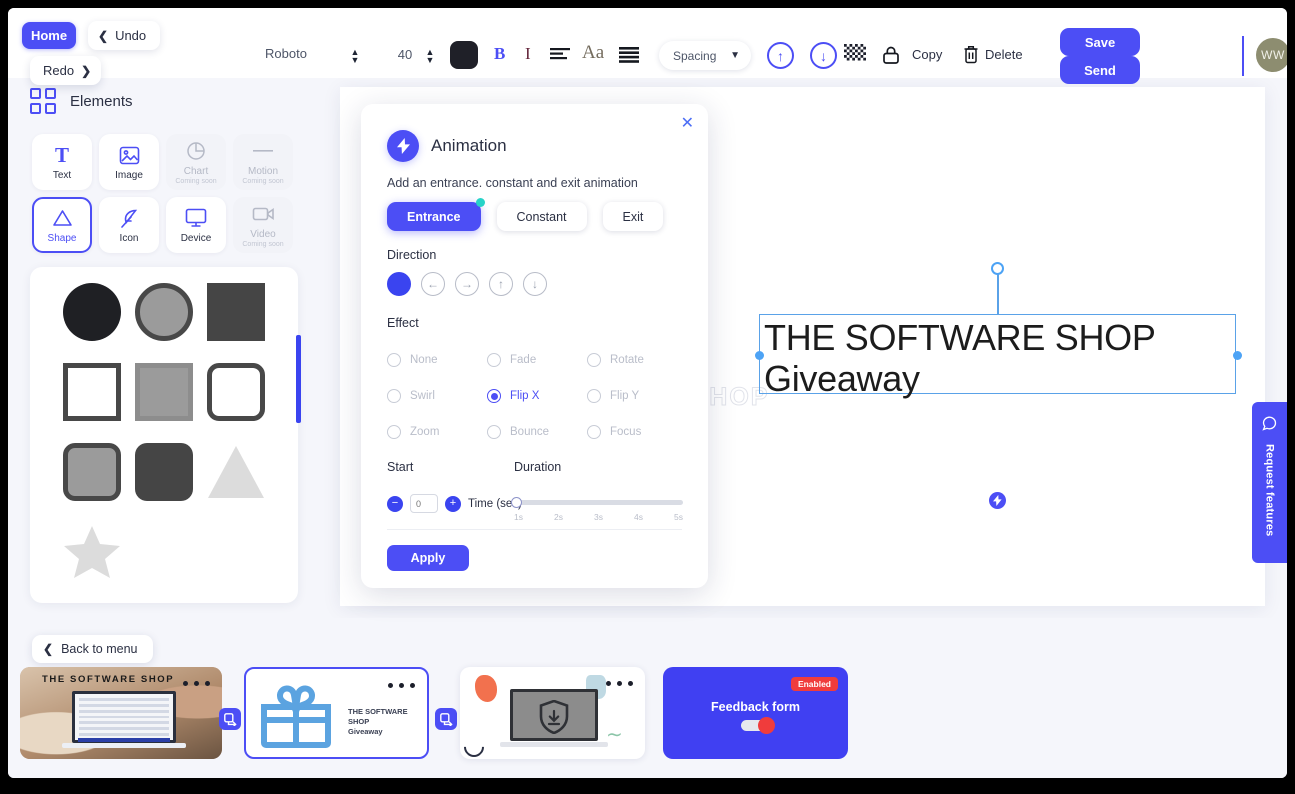 The height and width of the screenshot is (794, 1295). What do you see at coordinates (464, 55) in the screenshot?
I see `text-color-swatch` at bounding box center [464, 55].